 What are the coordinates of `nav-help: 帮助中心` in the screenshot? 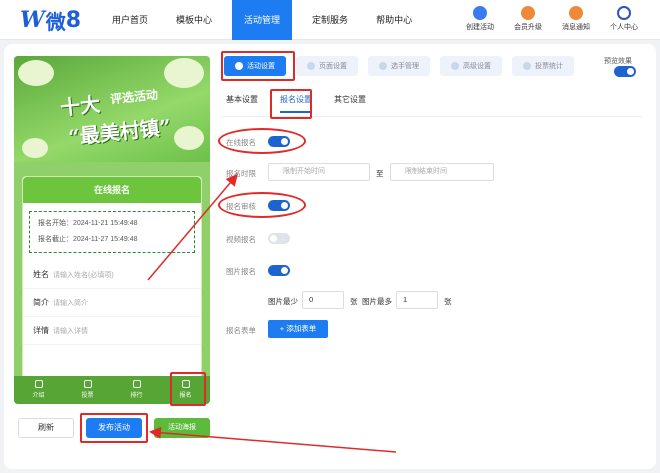 It's located at (394, 20).